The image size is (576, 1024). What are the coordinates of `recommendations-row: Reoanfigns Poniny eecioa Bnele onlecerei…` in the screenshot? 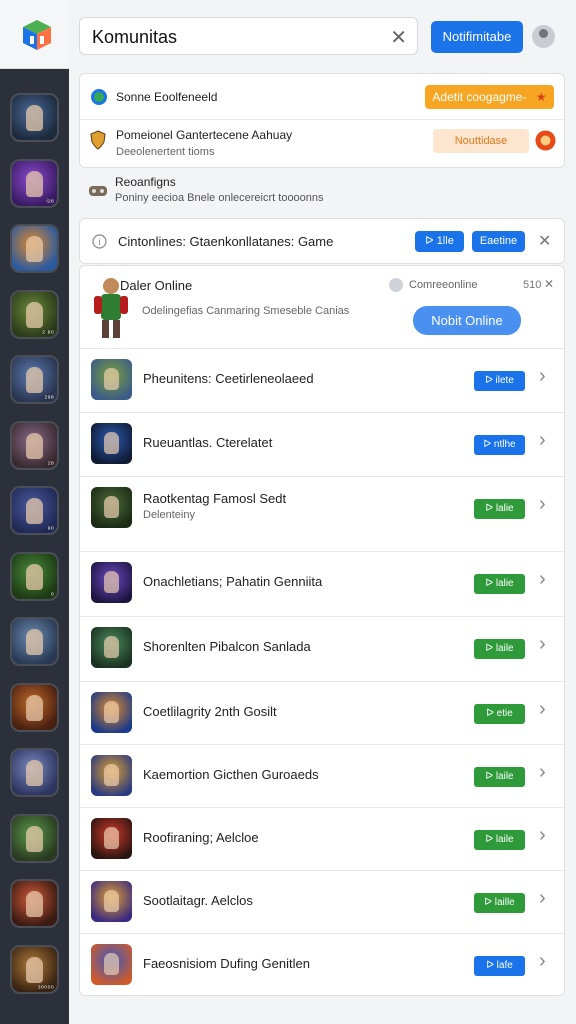 It's located at (322, 192).